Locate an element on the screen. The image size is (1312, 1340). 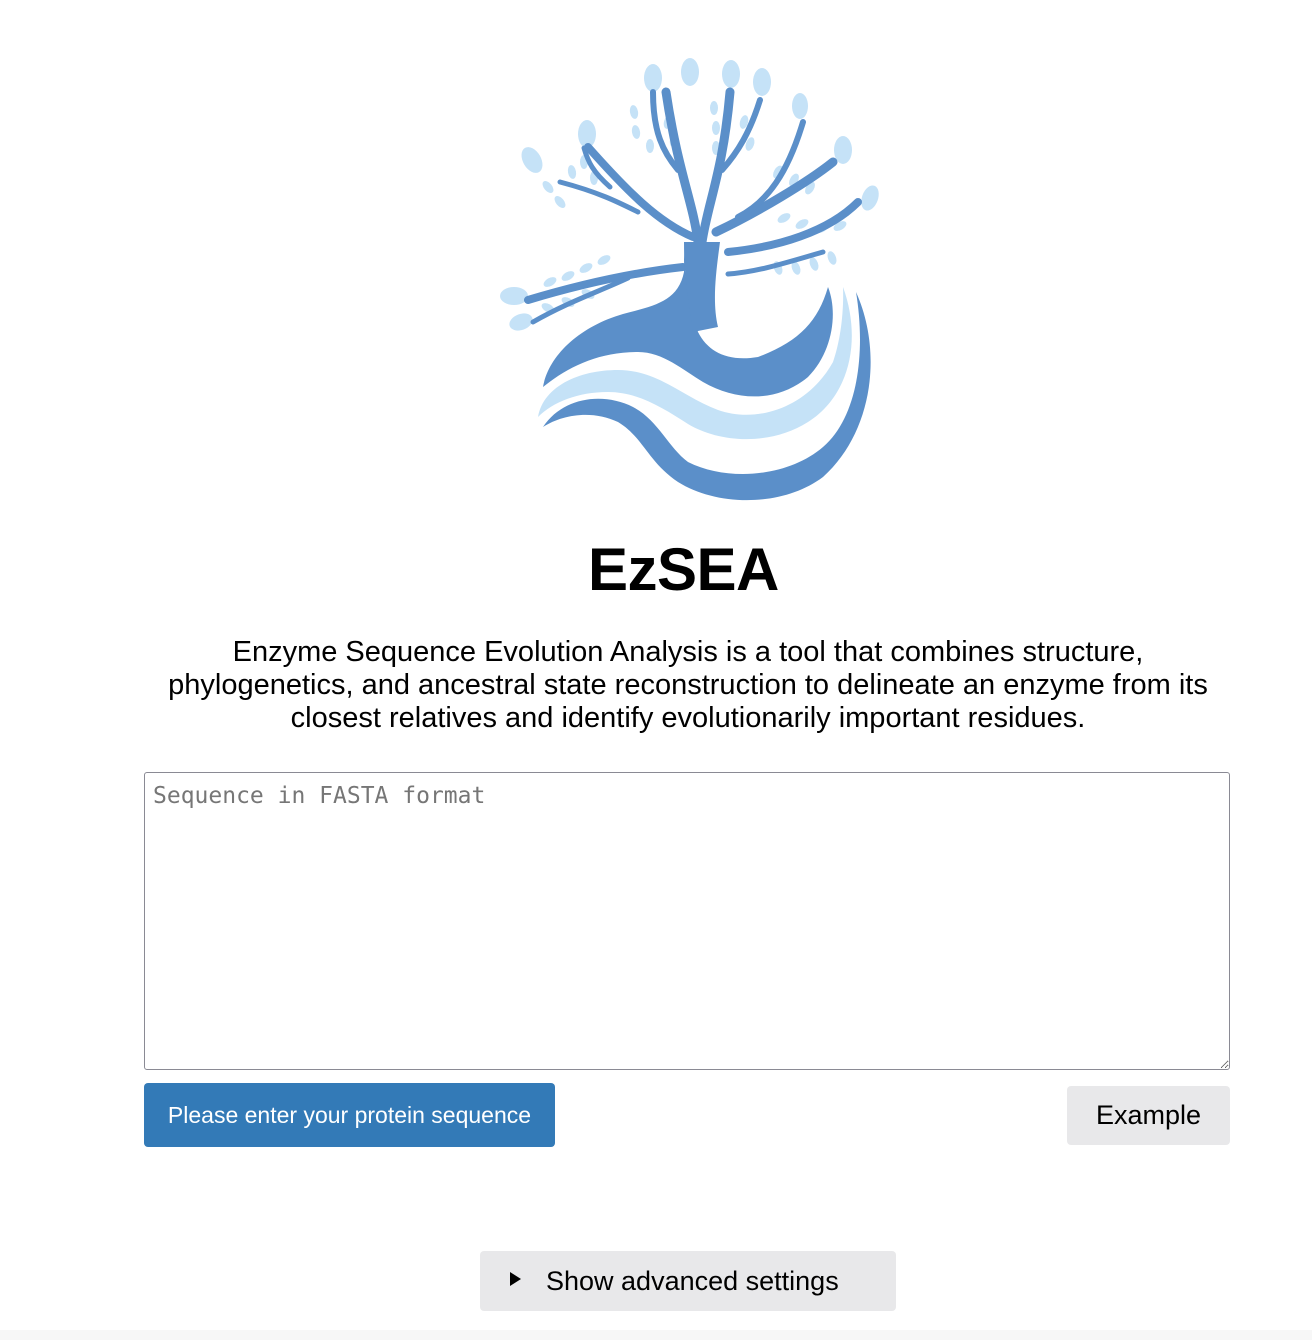
enzyme-tree-logo-icon is located at coordinates (689, 279).